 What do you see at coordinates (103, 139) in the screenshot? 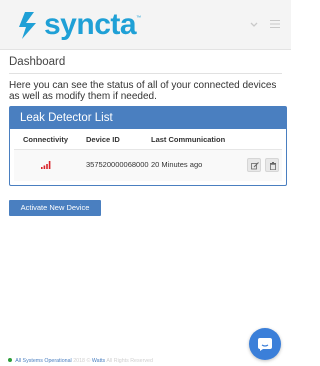
I see `column-header-device-id: Device ID` at bounding box center [103, 139].